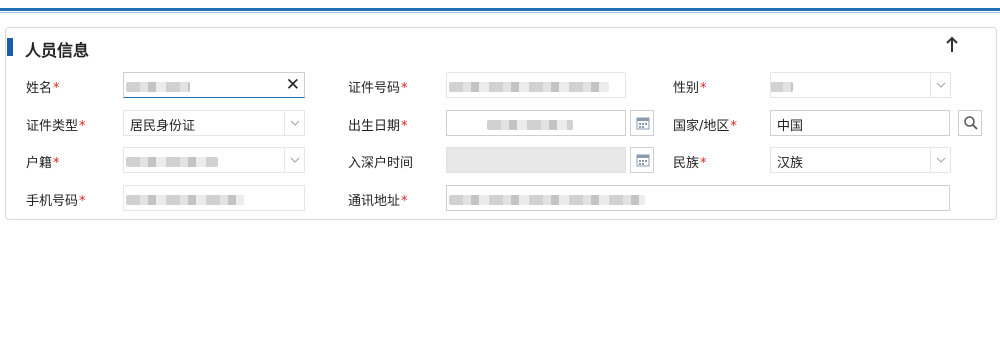  What do you see at coordinates (163, 126) in the screenshot?
I see `id-type-value: 居民身份证` at bounding box center [163, 126].